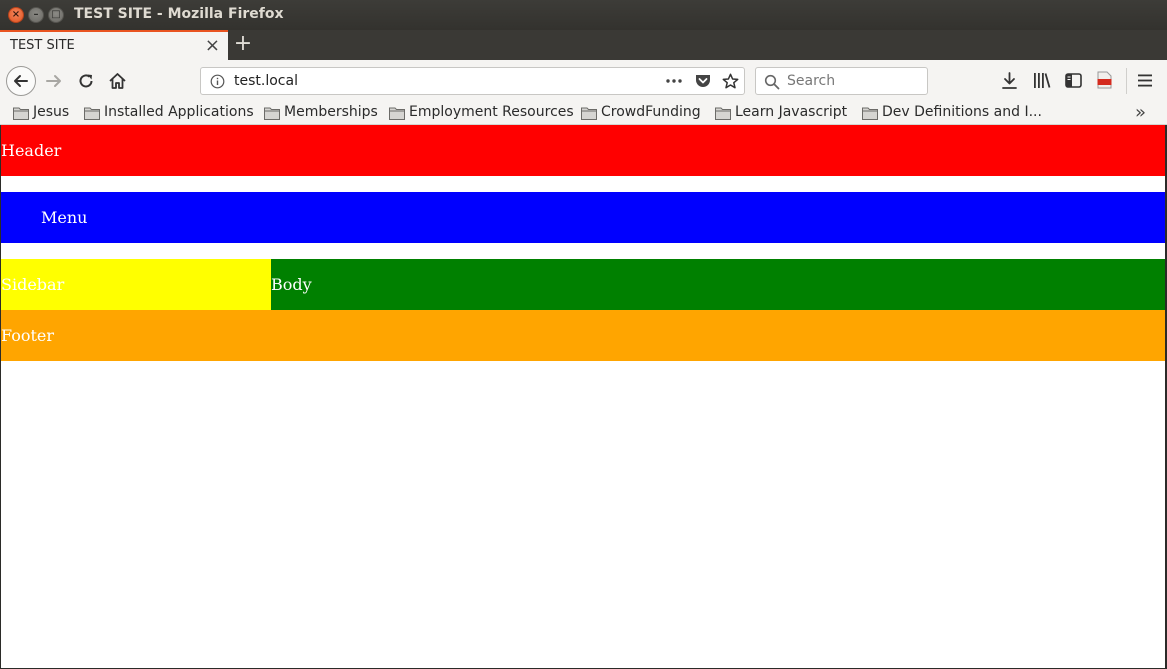  Describe the element at coordinates (1140, 112) in the screenshot. I see `bookmarks-overflow-icon: »` at that location.